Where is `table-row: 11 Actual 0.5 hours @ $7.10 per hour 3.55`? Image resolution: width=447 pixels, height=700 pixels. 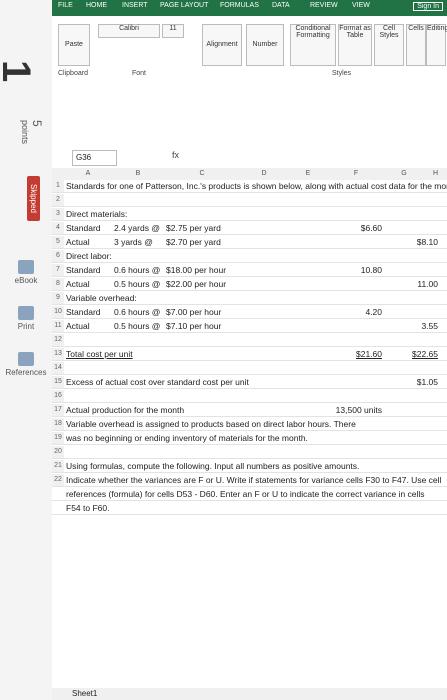
table-row: 11 Actual 0.5 hours @ $7.10 per hour 3.55 is located at coordinates (249, 326).